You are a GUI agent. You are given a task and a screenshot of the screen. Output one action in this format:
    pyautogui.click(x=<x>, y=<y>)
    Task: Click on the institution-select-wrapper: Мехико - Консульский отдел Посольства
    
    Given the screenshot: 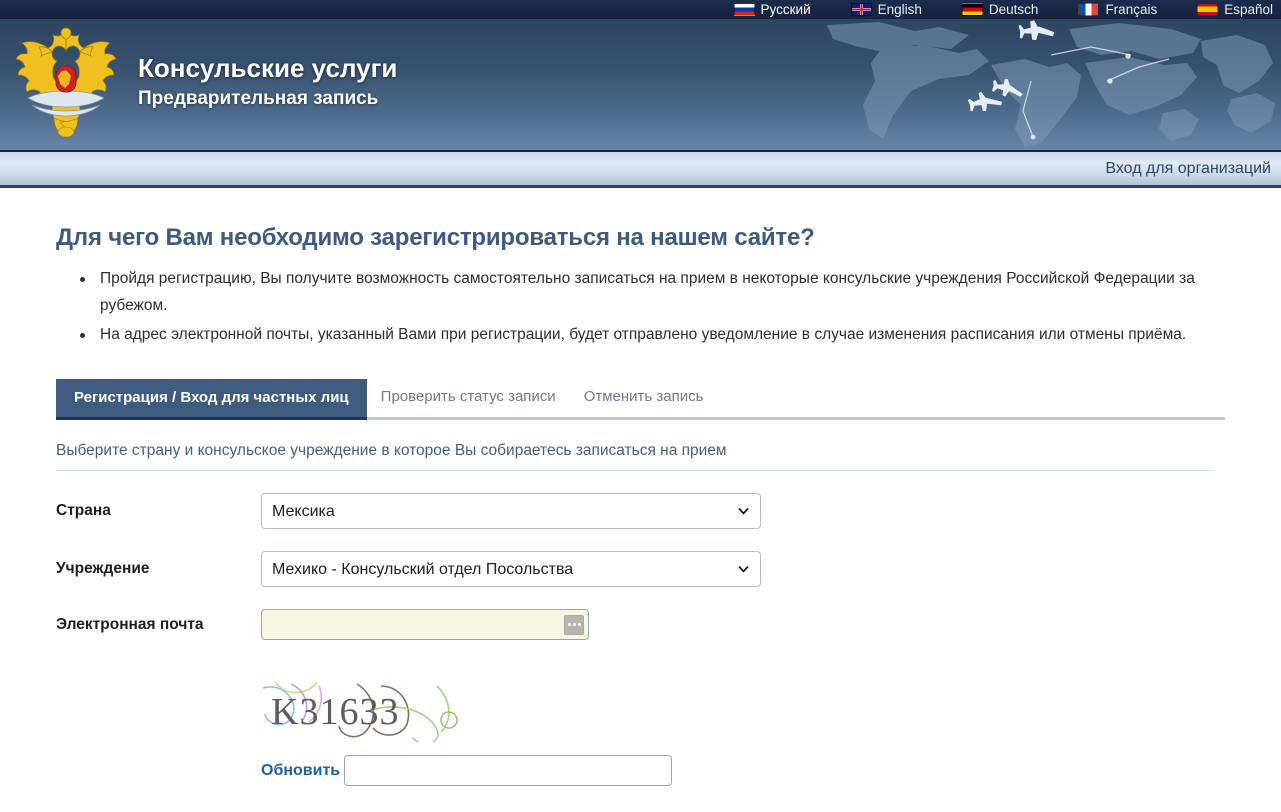 What is the action you would take?
    pyautogui.click(x=511, y=569)
    